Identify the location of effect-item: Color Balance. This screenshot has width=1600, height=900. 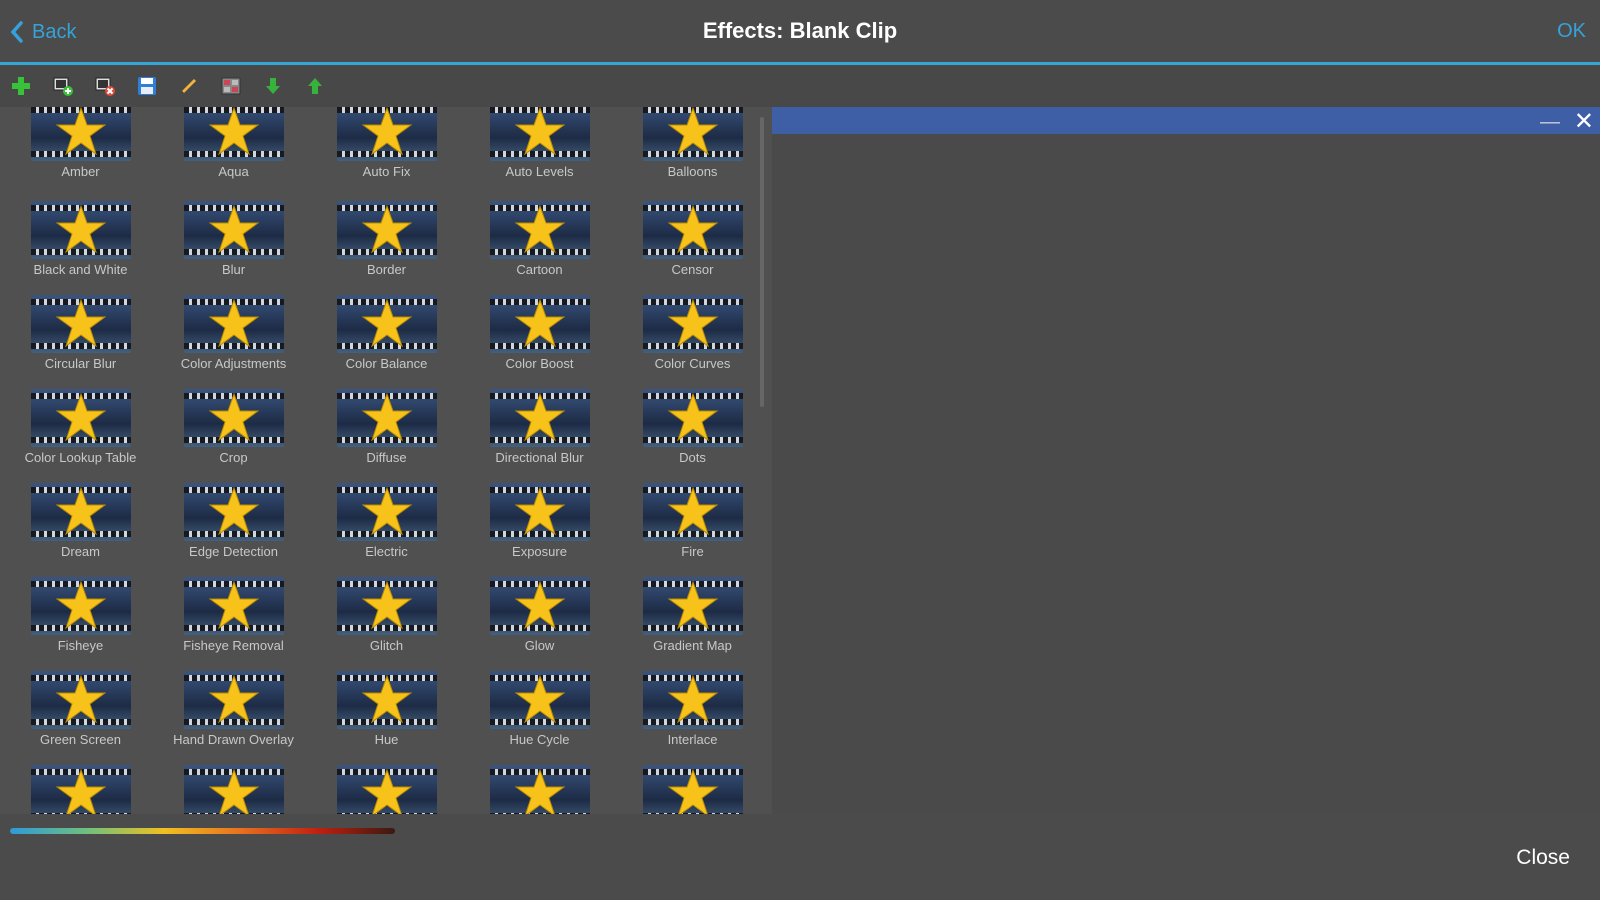
(386, 342).